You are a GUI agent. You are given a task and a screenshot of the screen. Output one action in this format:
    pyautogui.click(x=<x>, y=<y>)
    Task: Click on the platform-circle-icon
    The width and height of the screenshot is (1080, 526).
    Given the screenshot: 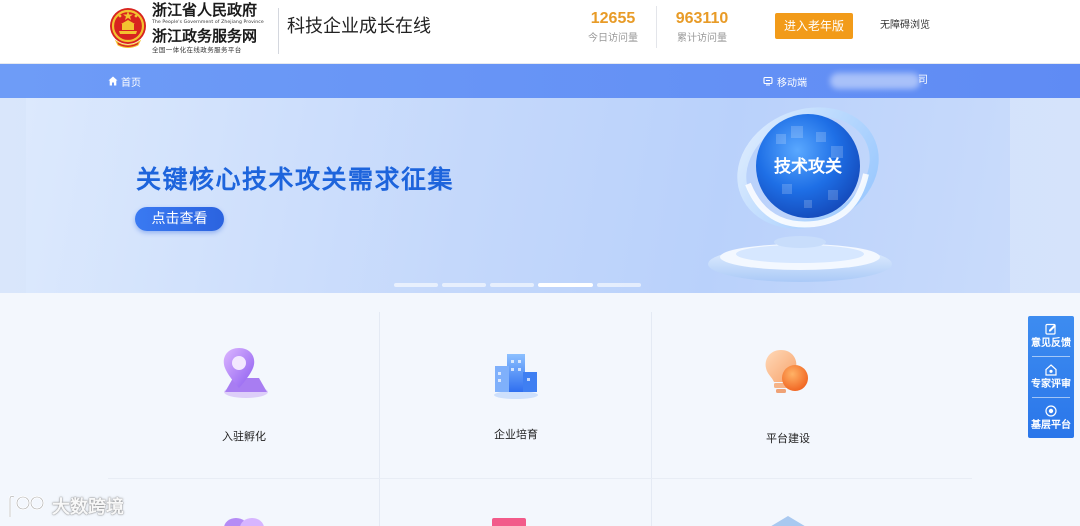 What is the action you would take?
    pyautogui.click(x=1051, y=411)
    